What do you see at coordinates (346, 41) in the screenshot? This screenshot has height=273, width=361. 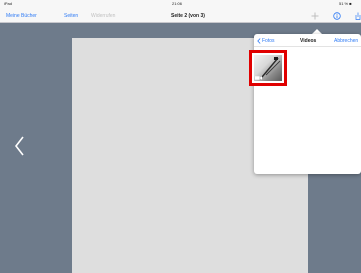 I see `cancel-button: Abbrechen` at bounding box center [346, 41].